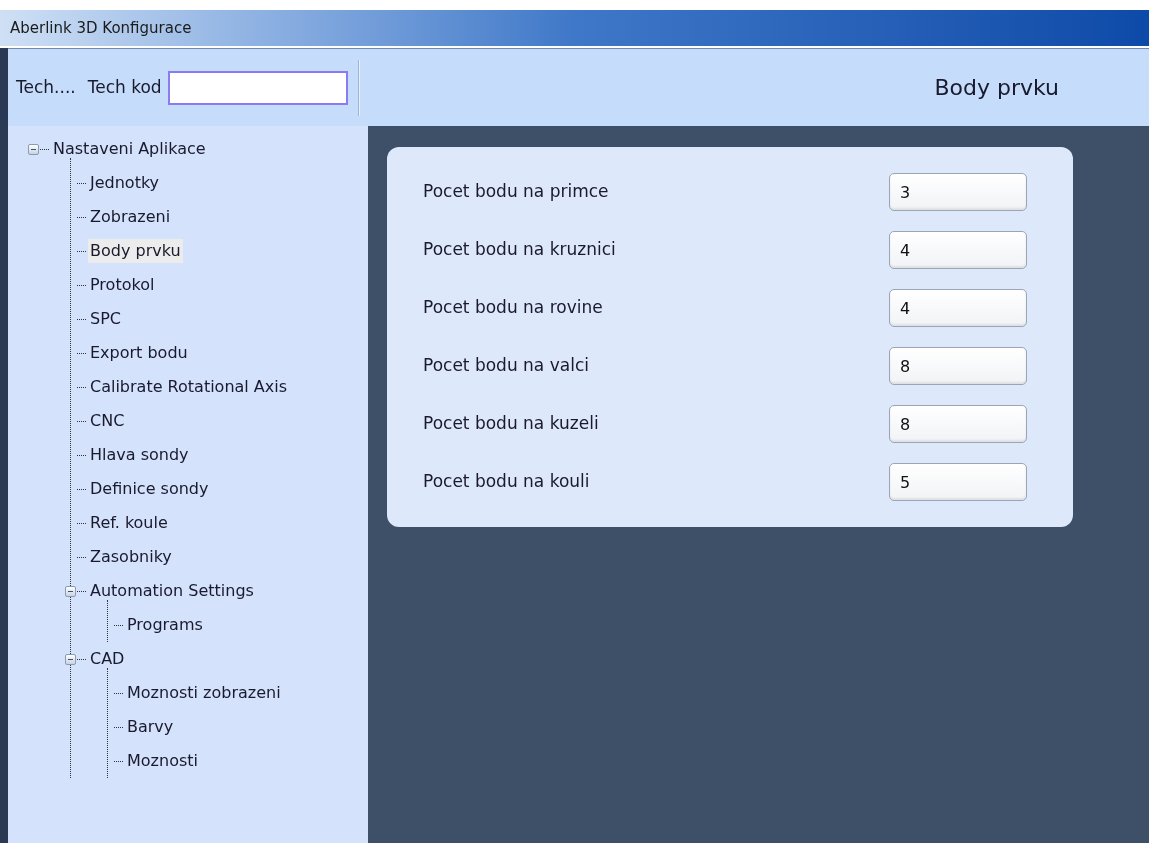  What do you see at coordinates (125, 183) in the screenshot?
I see `tree-item: Jednotky` at bounding box center [125, 183].